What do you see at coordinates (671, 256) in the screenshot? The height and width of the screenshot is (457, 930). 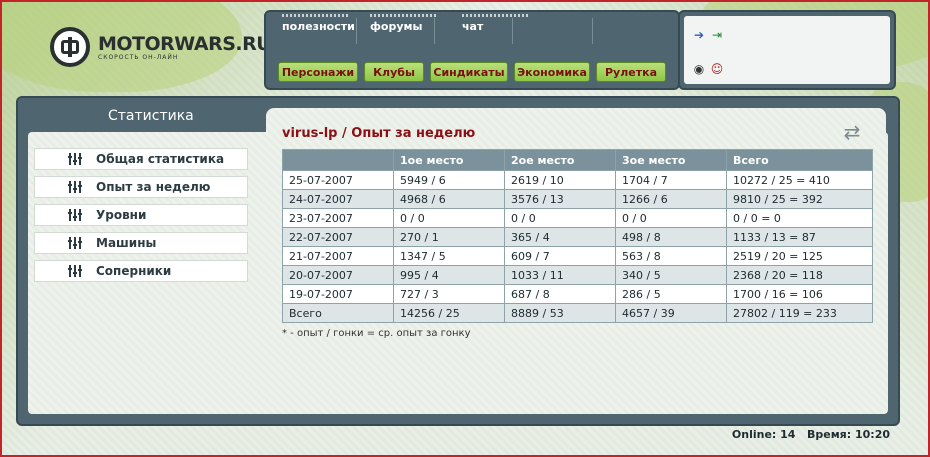 I see `table-cell: 563 / 8` at bounding box center [671, 256].